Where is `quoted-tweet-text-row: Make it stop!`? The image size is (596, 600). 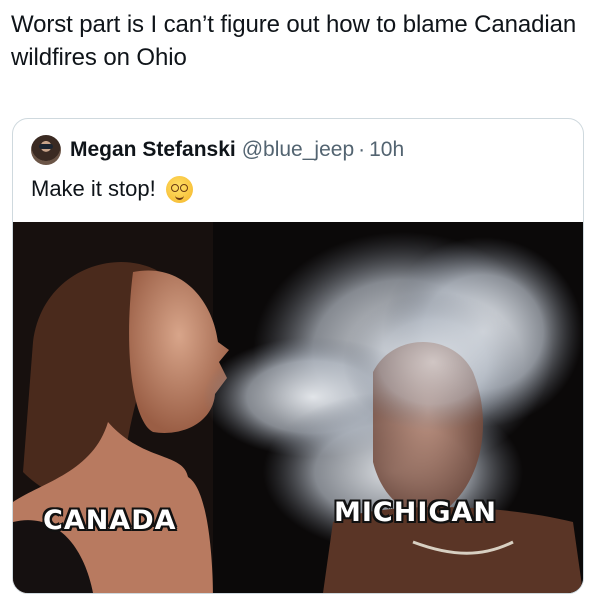 quoted-tweet-text-row: Make it stop! is located at coordinates (112, 189).